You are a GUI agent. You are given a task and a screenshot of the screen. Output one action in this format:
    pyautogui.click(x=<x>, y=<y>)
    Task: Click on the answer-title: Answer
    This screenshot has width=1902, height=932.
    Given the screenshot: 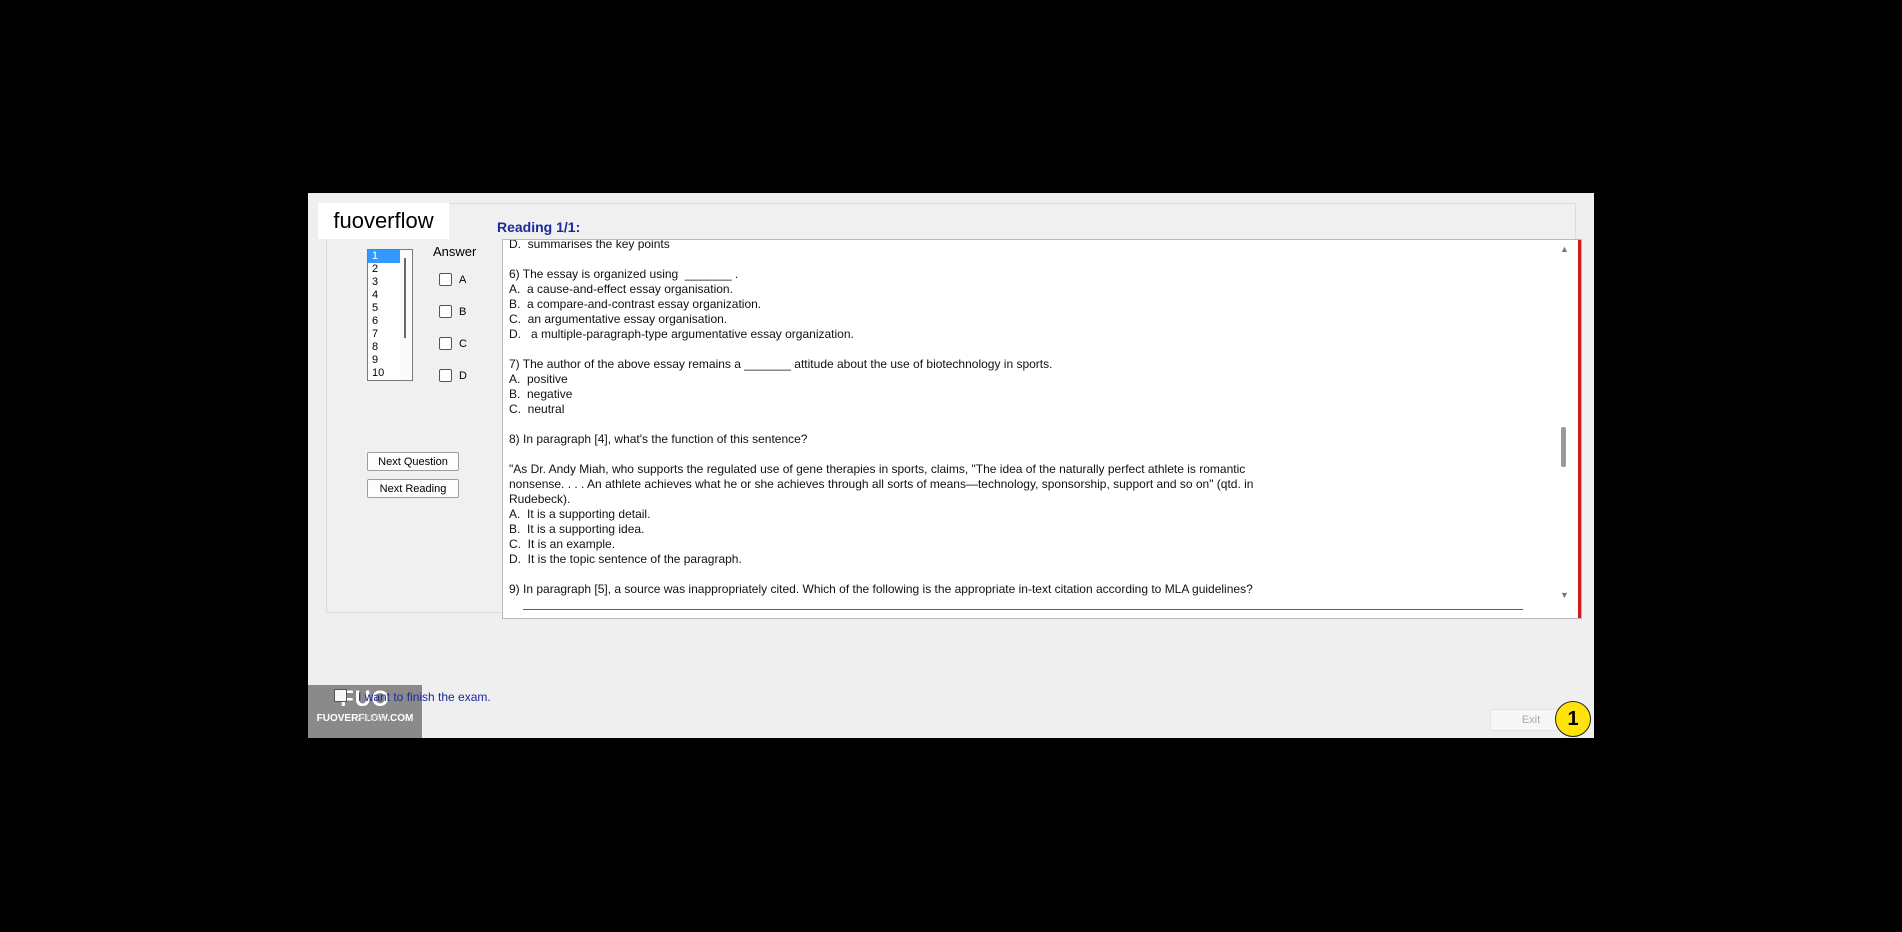 What is the action you would take?
    pyautogui.click(x=455, y=251)
    